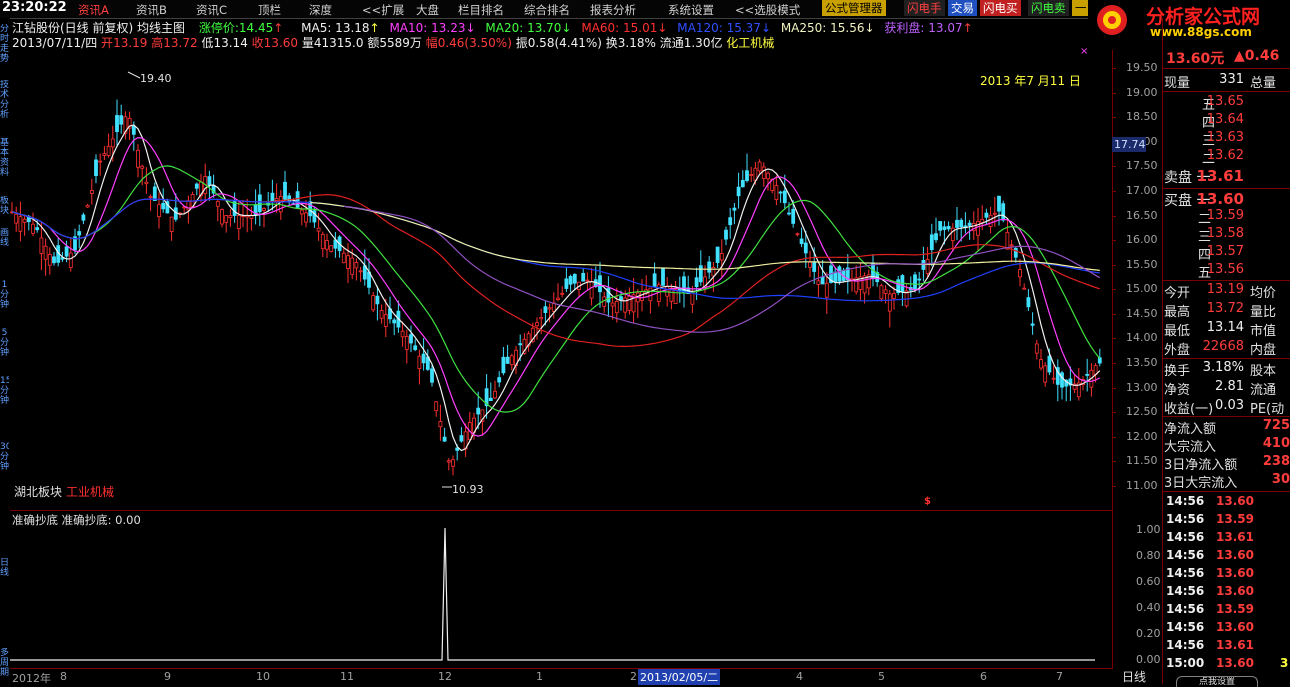 The image size is (1290, 687). What do you see at coordinates (1148, 659) in the screenshot?
I see `indicator-axis-label: 0.00` at bounding box center [1148, 659].